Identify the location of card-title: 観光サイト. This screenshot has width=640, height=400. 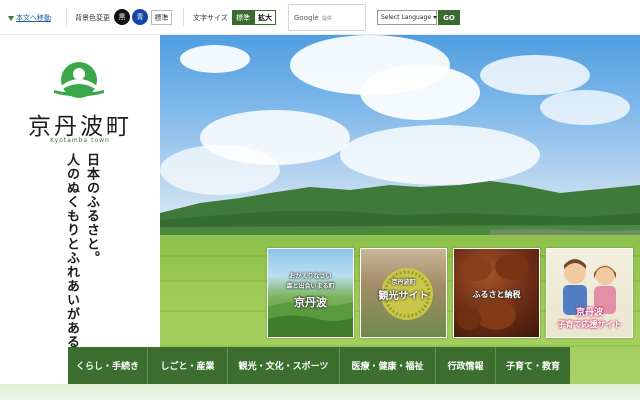
(403, 296).